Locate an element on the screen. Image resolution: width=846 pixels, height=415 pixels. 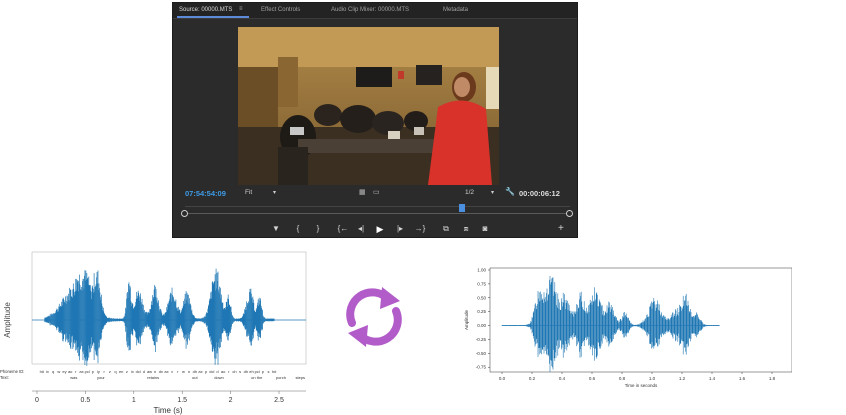
phoneme-label: p is located at coordinates (93, 371).